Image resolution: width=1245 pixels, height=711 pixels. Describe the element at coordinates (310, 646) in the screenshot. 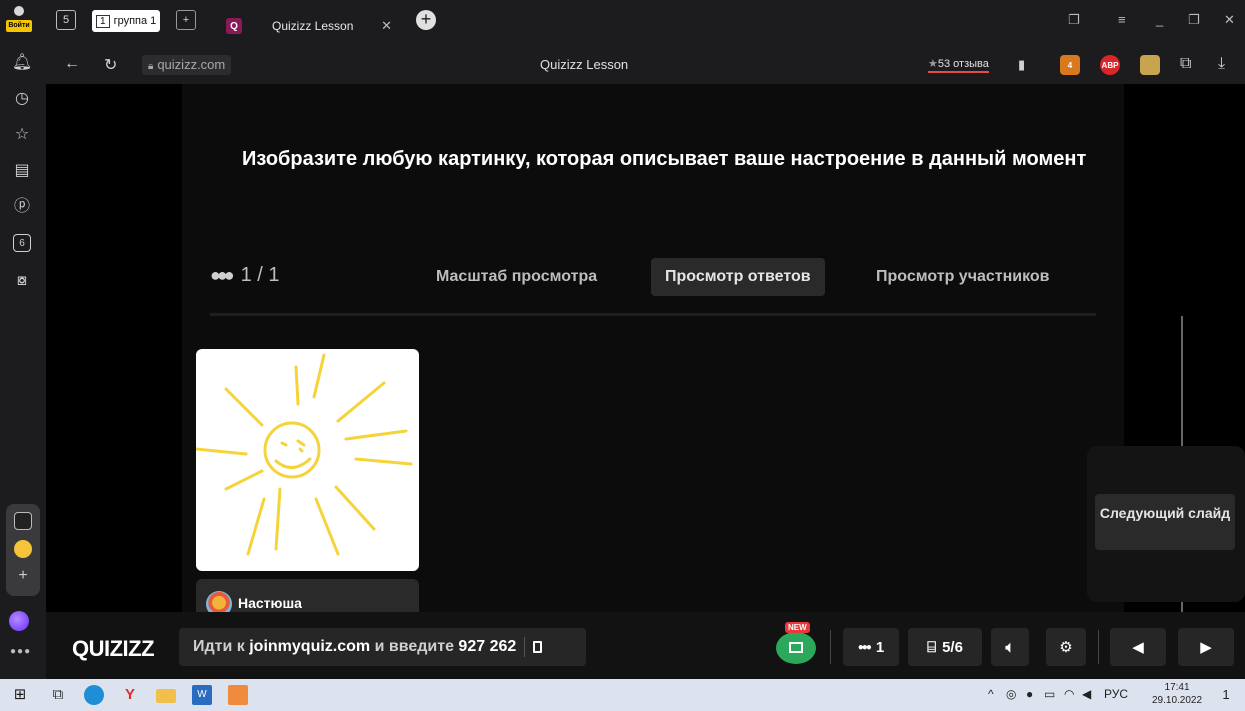

I see `join-url: joinmyquiz.com` at that location.